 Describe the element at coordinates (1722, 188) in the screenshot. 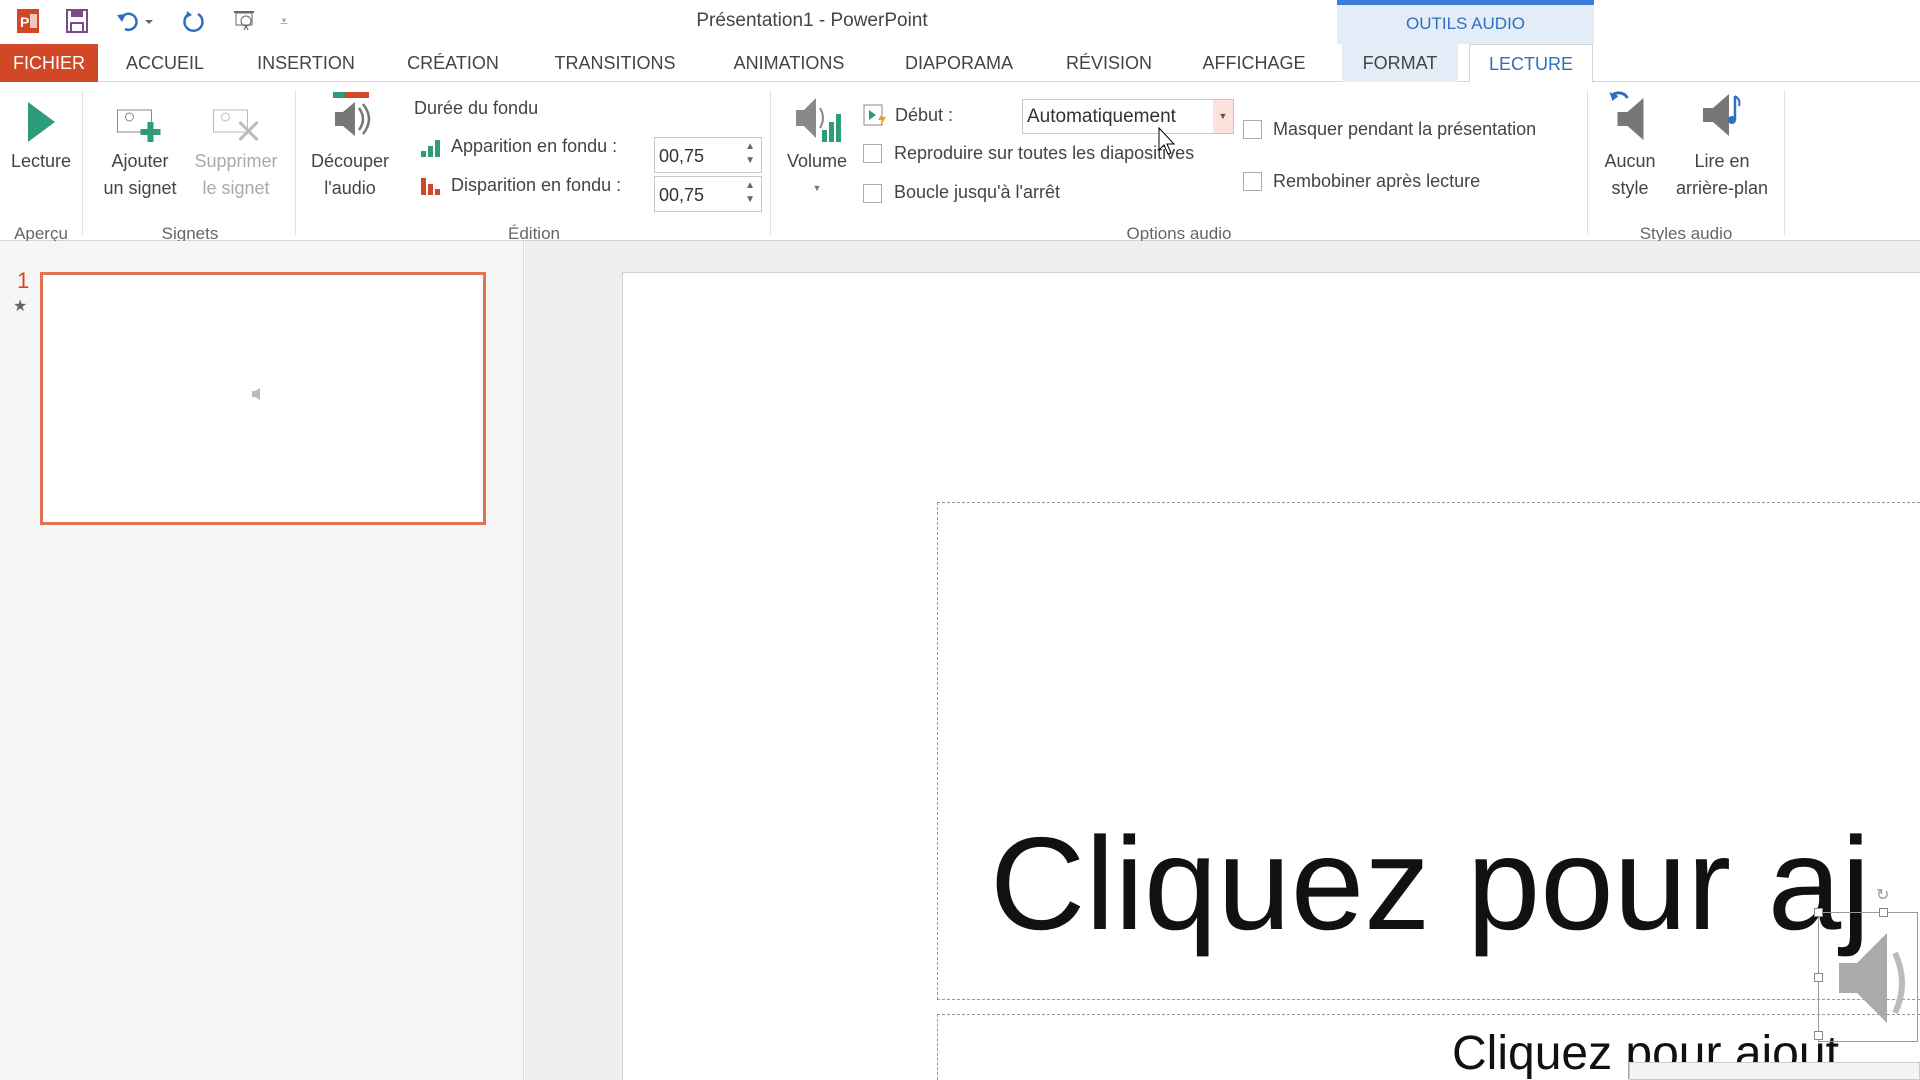

I see `label-line: arrière-plan` at that location.